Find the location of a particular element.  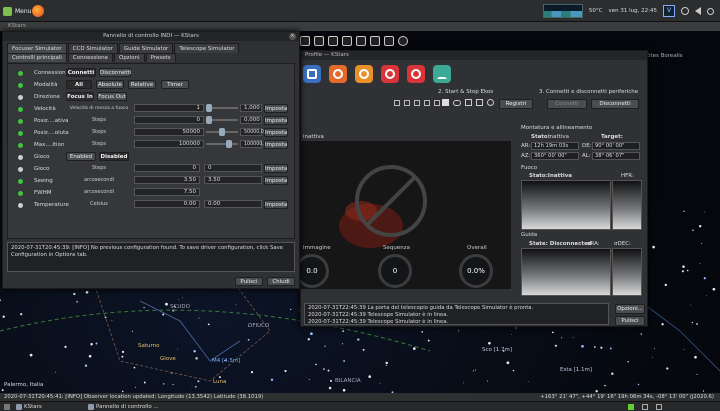

tab-focuser-simulator: Focuser Simulator is located at coordinates (37, 48).